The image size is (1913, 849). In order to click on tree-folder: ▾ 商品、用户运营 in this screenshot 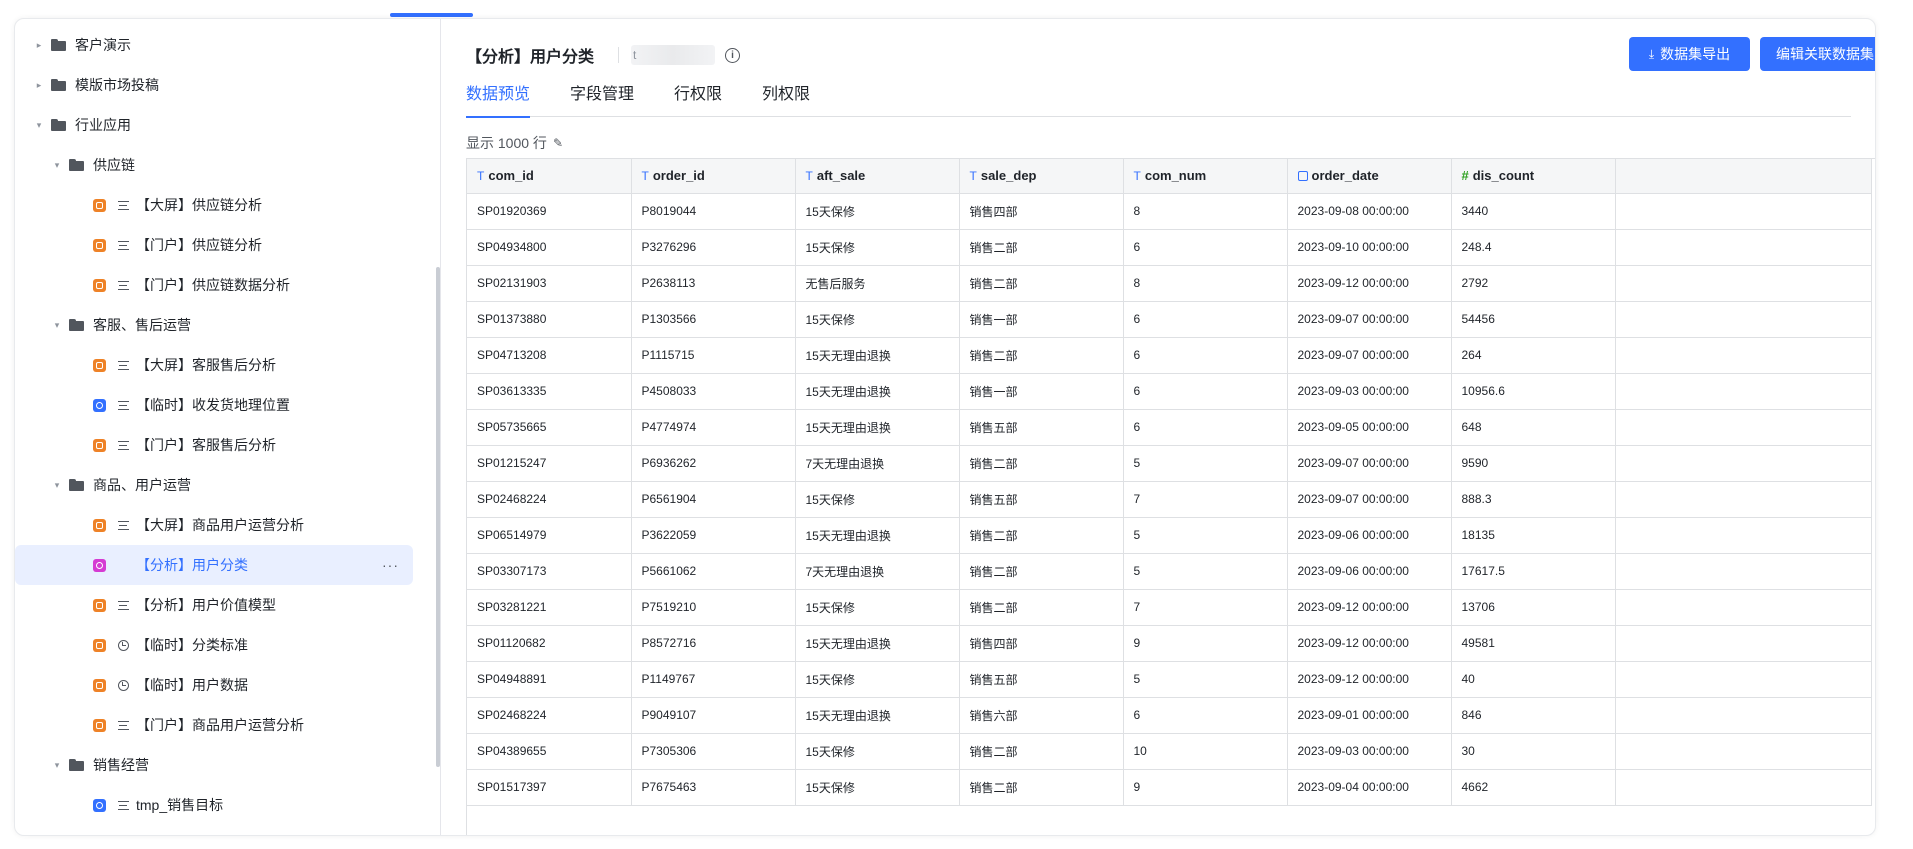, I will do `click(215, 485)`.